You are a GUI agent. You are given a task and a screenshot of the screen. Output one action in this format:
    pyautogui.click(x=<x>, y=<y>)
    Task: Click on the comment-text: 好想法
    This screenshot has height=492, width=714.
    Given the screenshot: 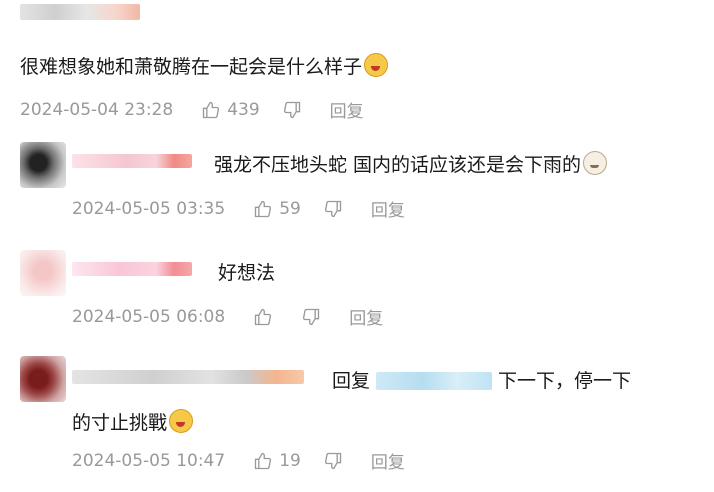 What is the action you would take?
    pyautogui.click(x=247, y=273)
    